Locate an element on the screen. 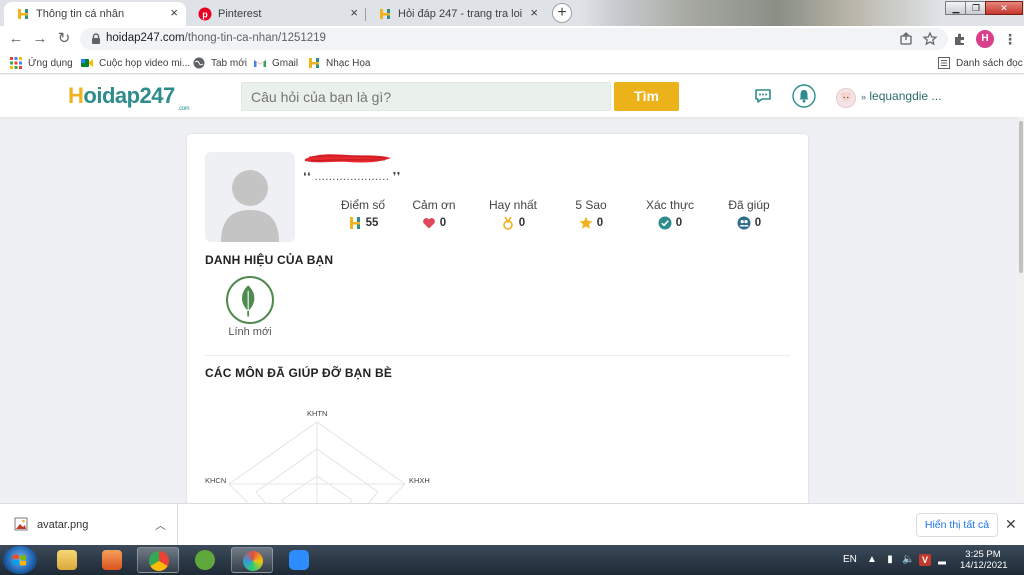  bookmark-new-tab: Tab mới is located at coordinates (220, 63).